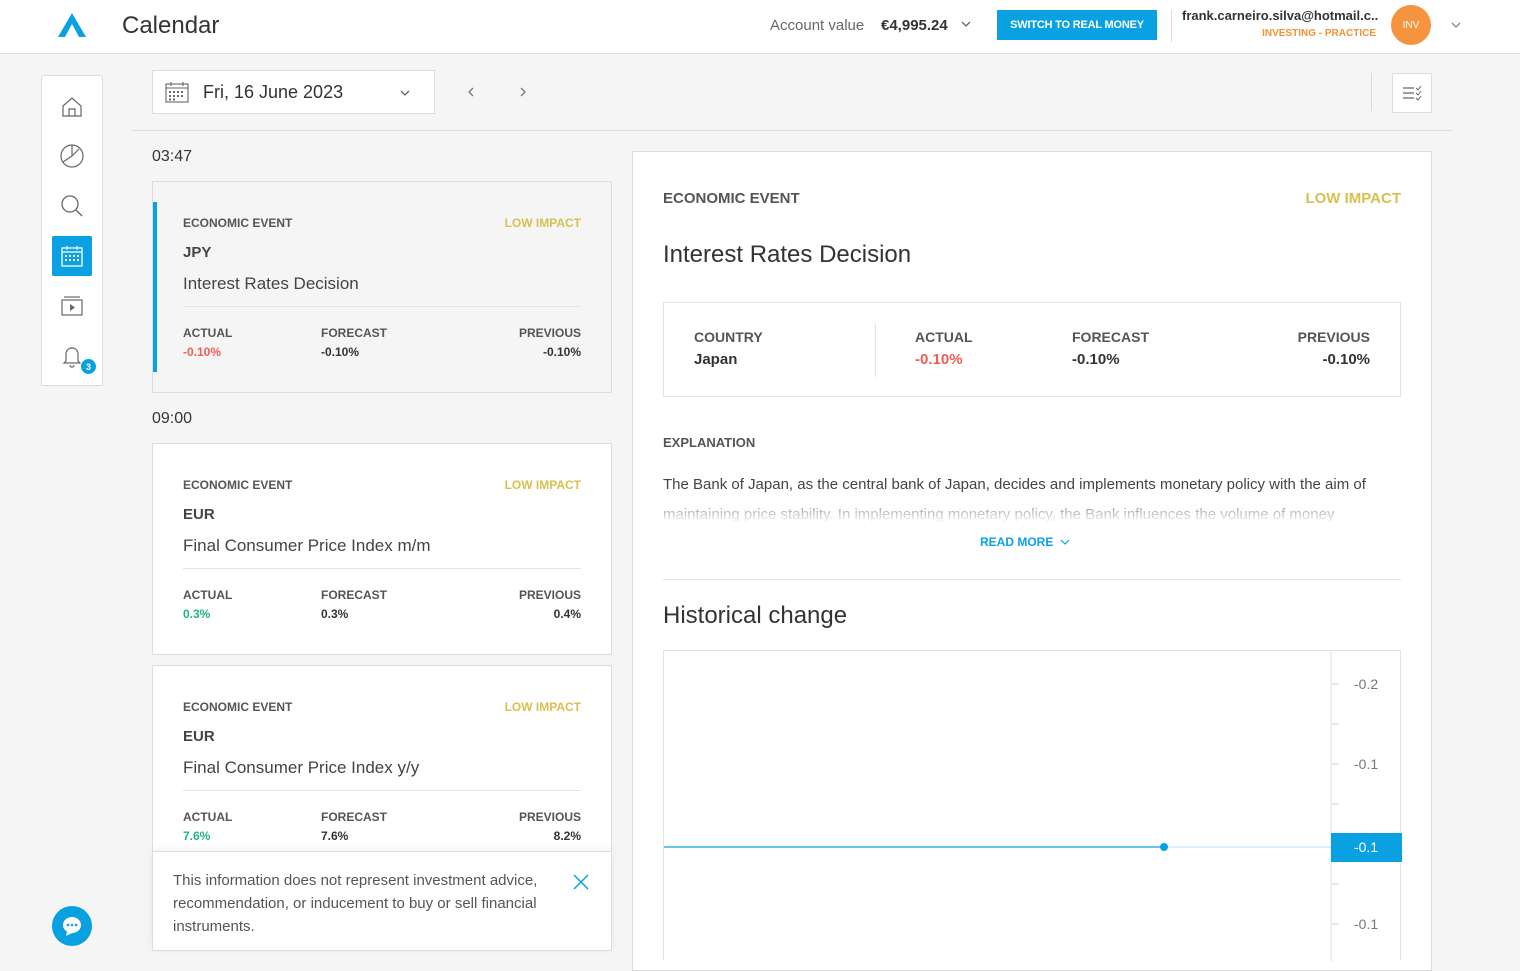 The image size is (1520, 971). I want to click on previous-value: 0.4%, so click(567, 614).